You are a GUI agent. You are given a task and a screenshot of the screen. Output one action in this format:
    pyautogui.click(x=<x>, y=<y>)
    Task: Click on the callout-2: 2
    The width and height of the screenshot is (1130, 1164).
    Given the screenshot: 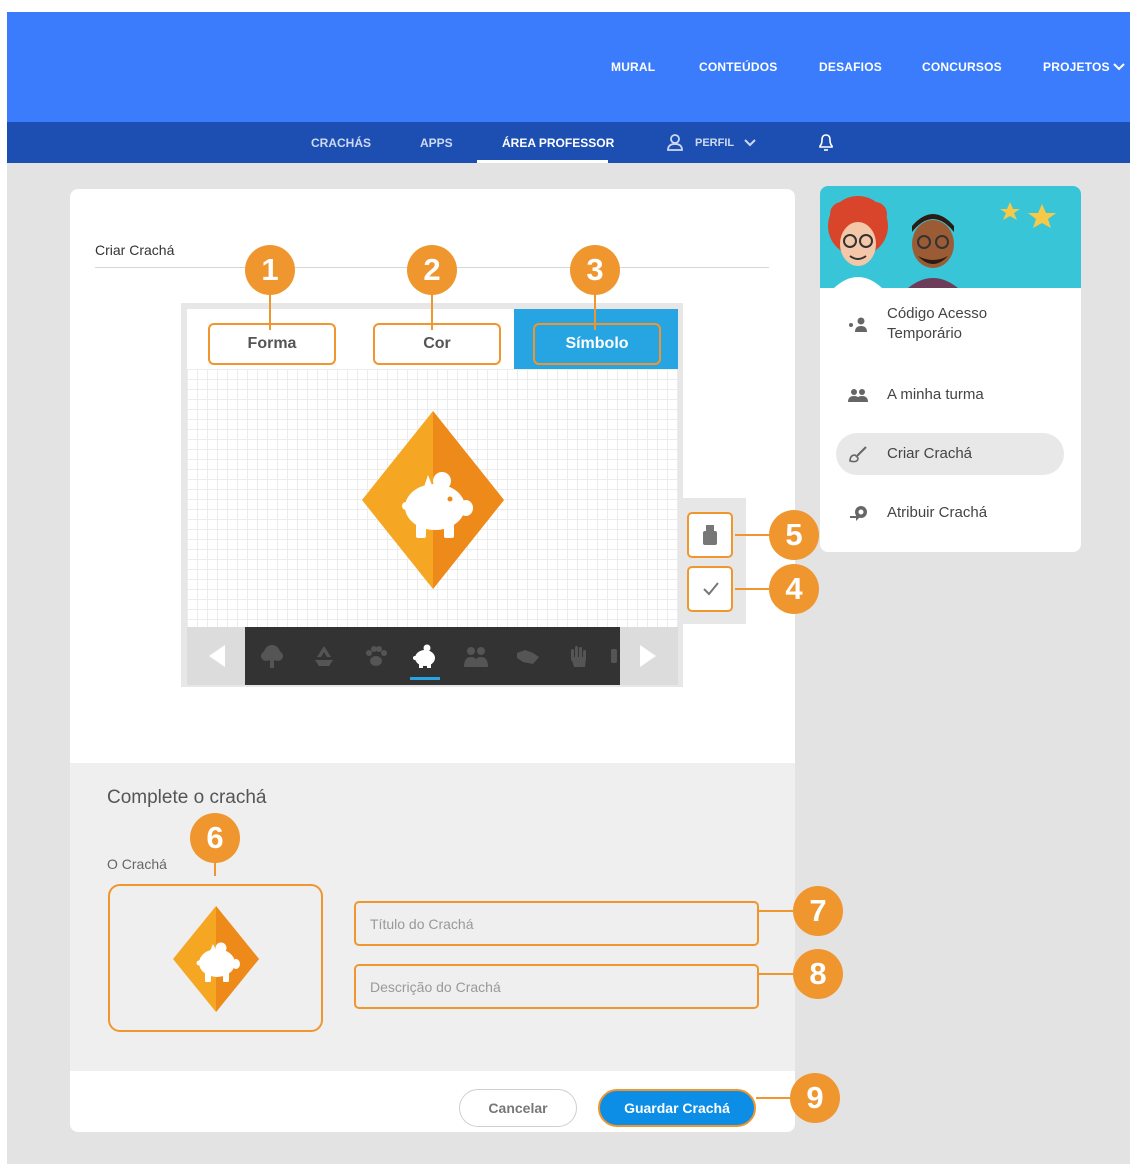 What is the action you would take?
    pyautogui.click(x=432, y=270)
    